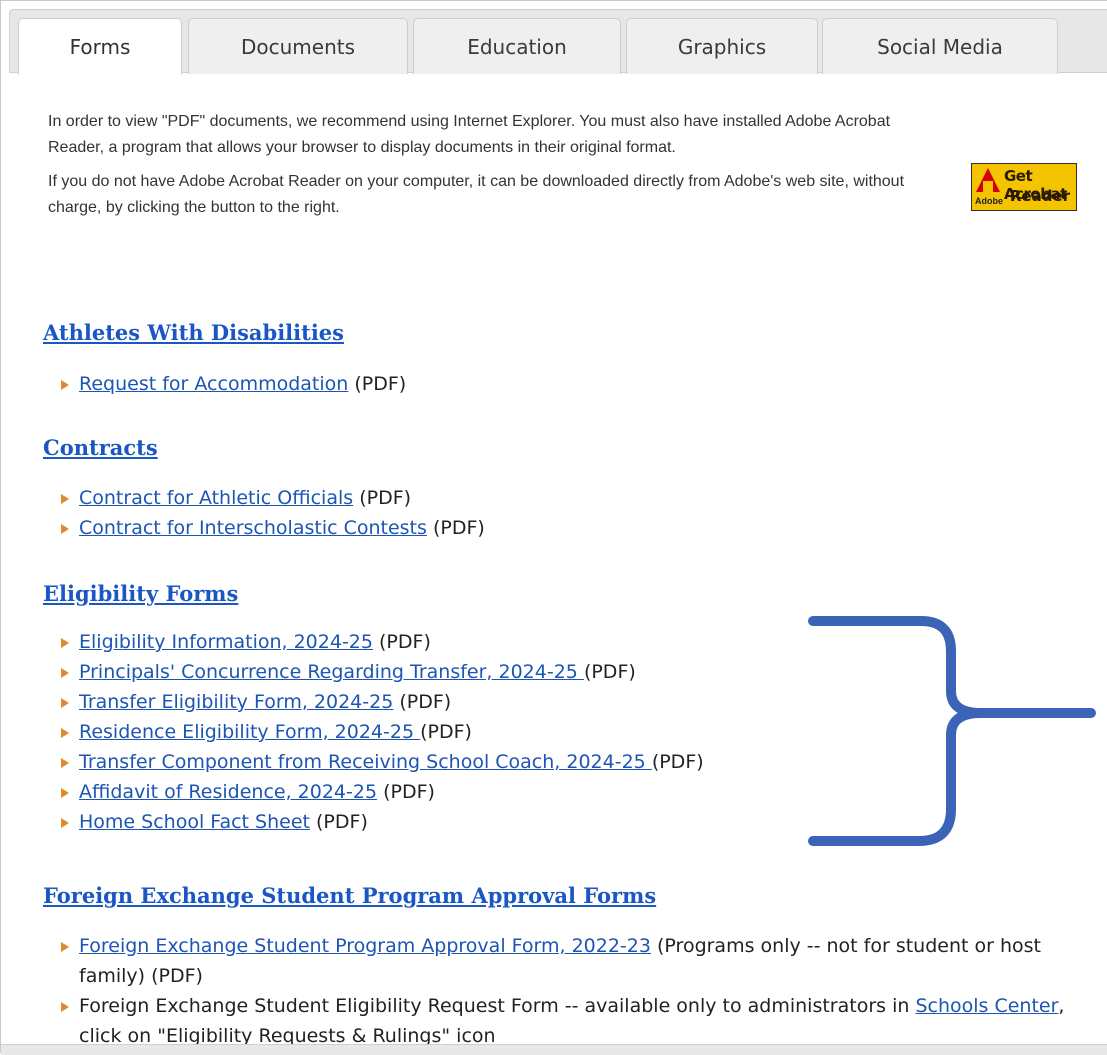  What do you see at coordinates (213, 384) in the screenshot?
I see `request-for-accommodation-link: Request for Accommodation` at bounding box center [213, 384].